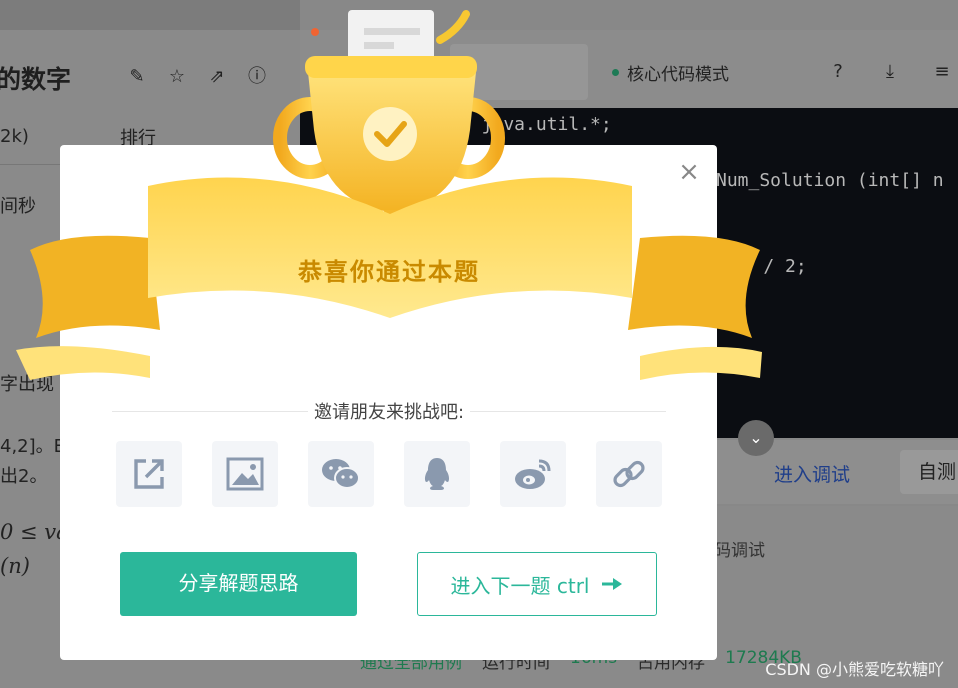 Image resolution: width=958 pixels, height=688 pixels. I want to click on help-icon: ?, so click(838, 72).